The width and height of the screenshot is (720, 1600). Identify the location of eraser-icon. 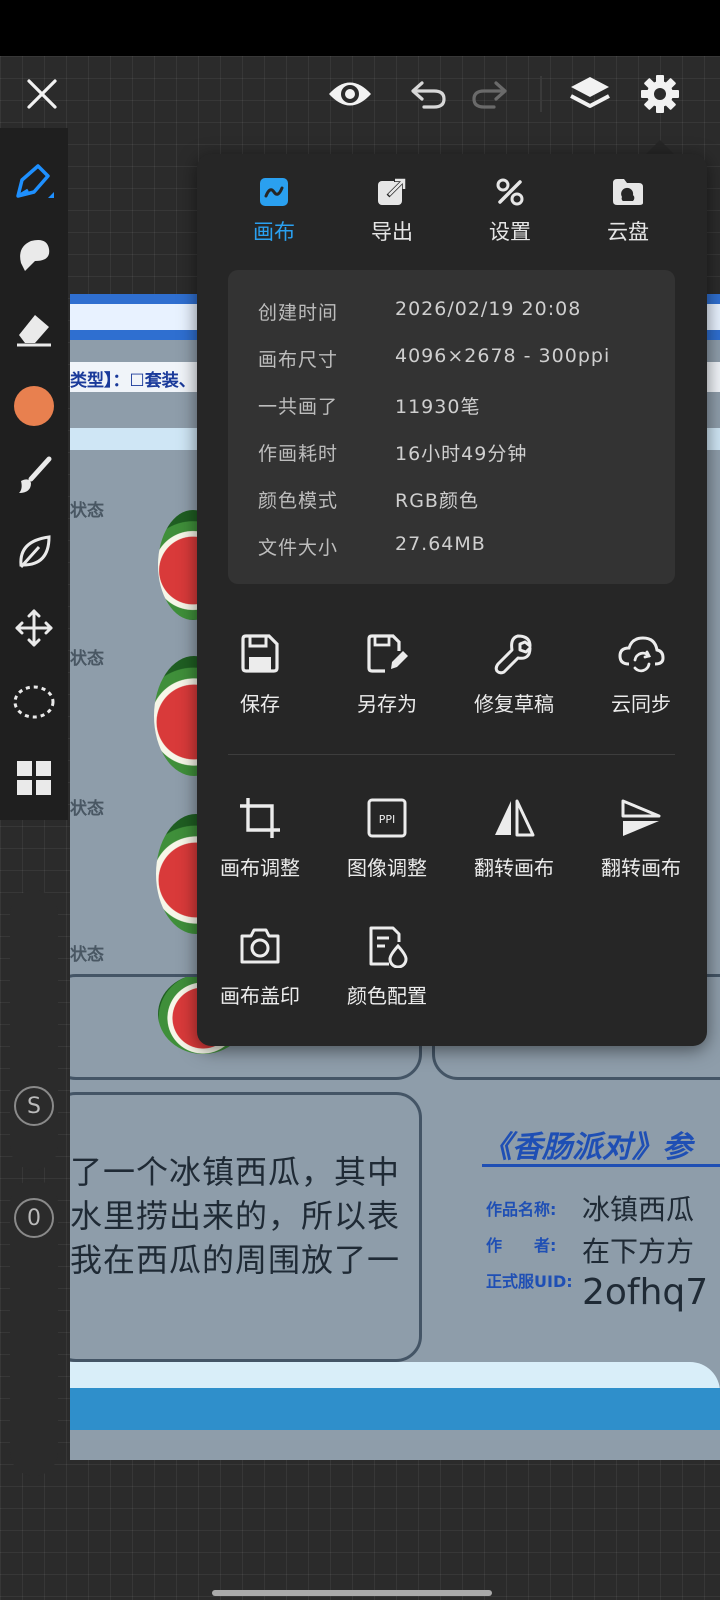
(34, 328).